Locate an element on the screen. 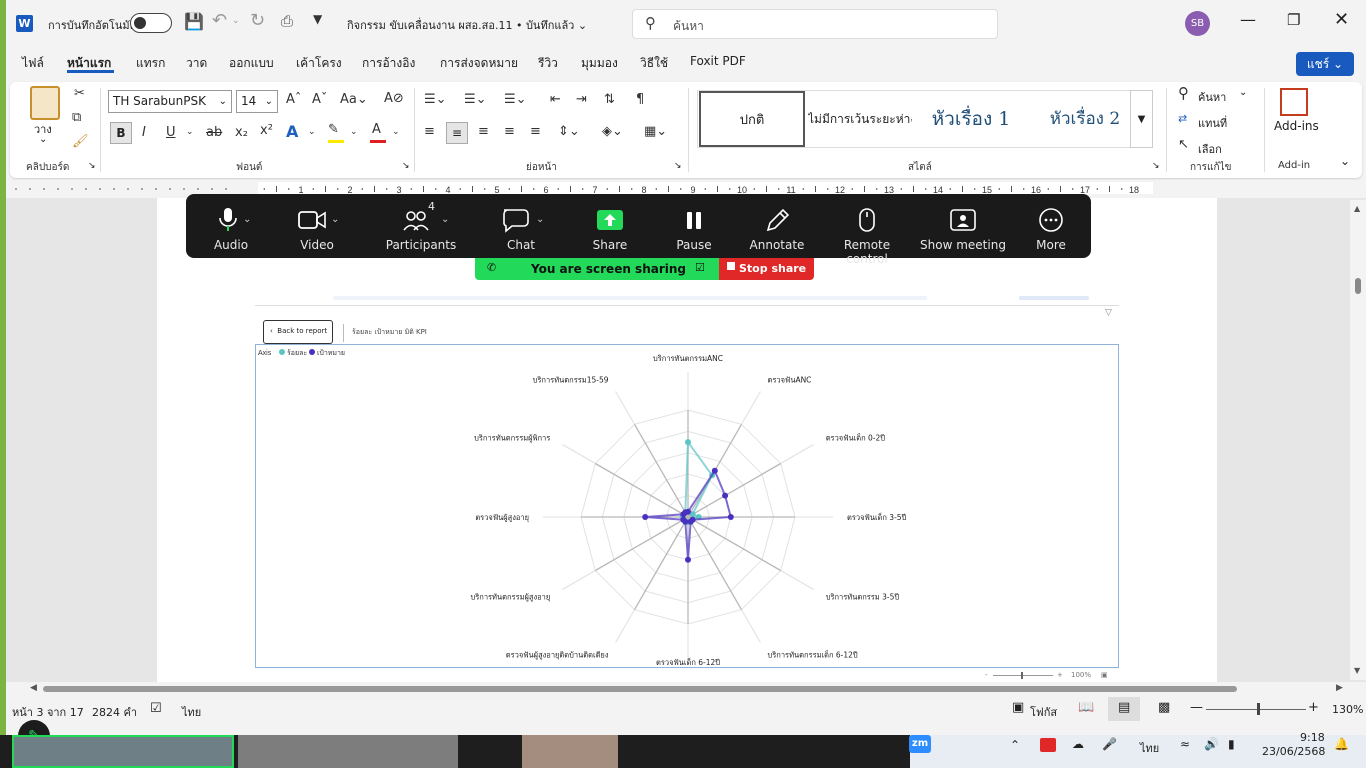  restore-icon: ❐ is located at coordinates (1293, 20).